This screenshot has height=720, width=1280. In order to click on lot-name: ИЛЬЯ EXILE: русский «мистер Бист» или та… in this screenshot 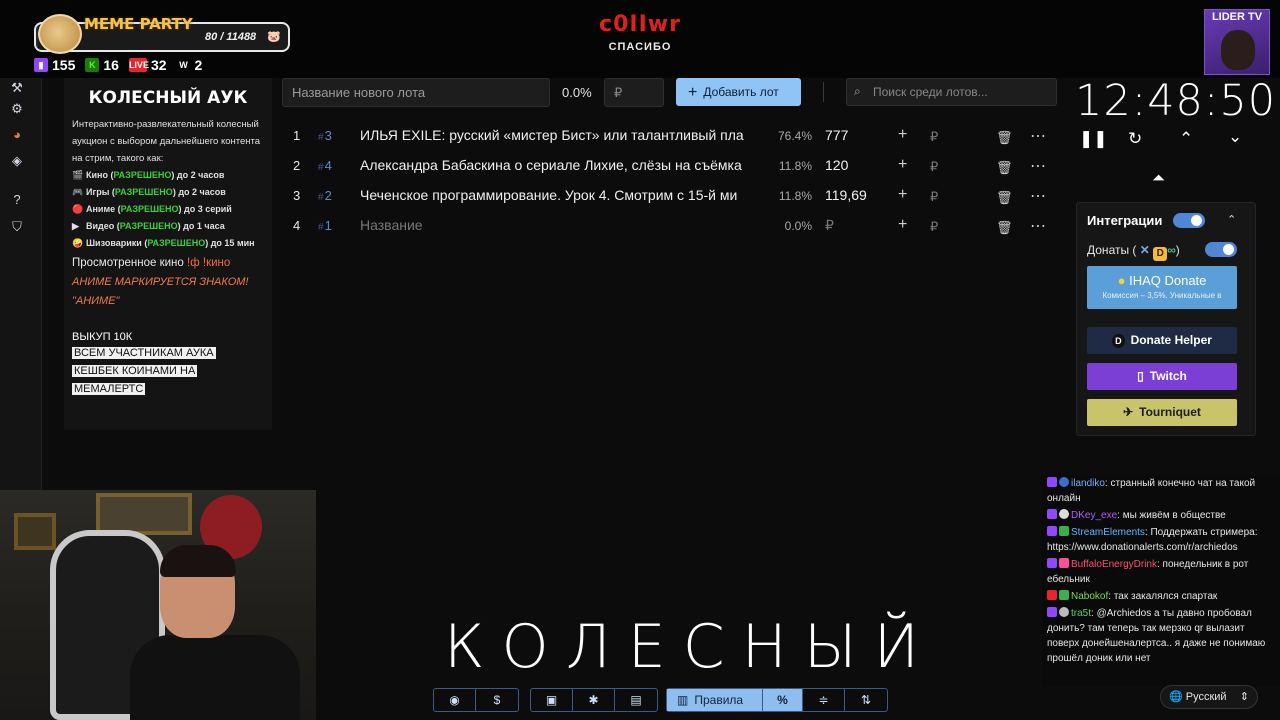, I will do `click(559, 135)`.